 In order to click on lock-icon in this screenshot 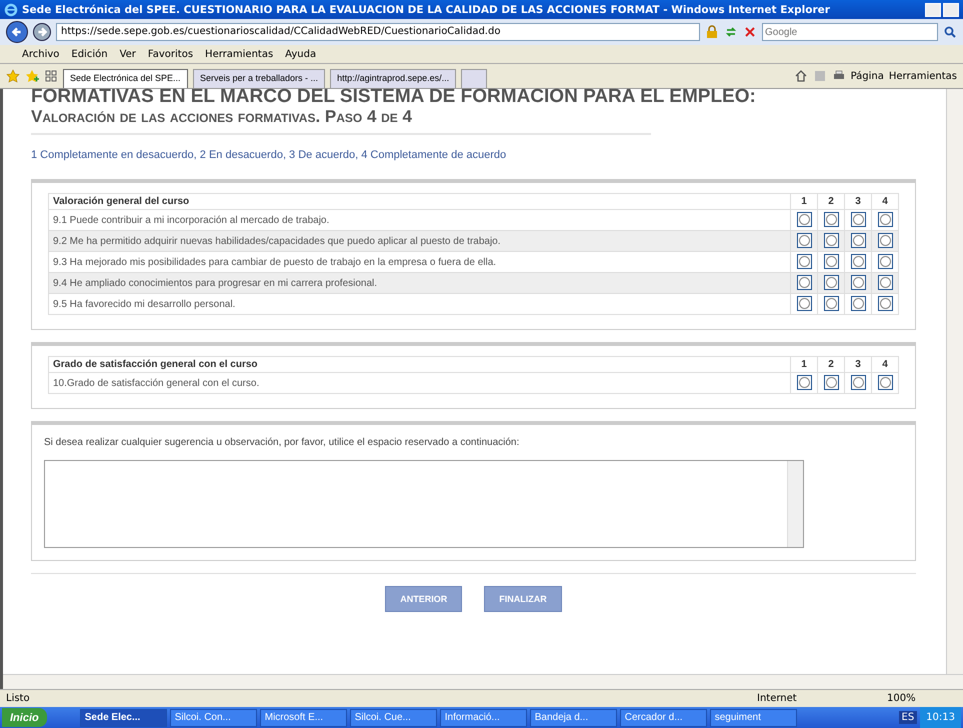, I will do `click(712, 32)`.